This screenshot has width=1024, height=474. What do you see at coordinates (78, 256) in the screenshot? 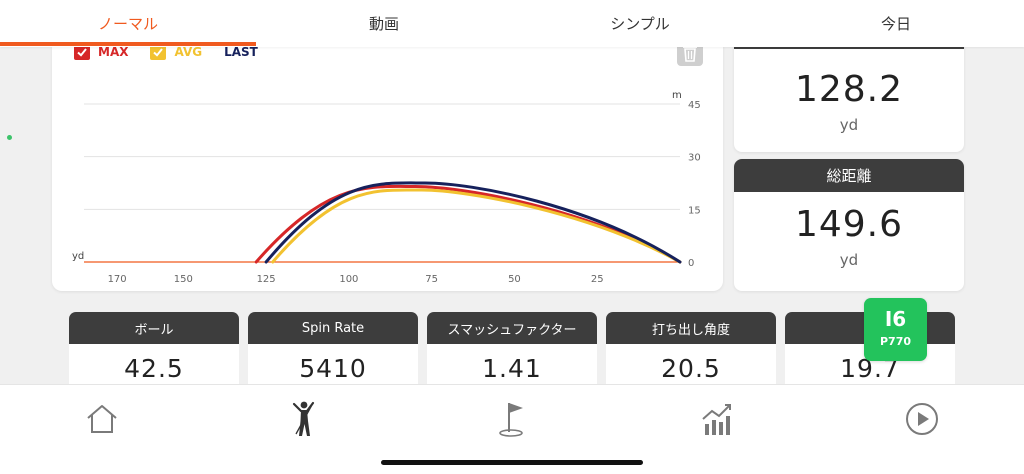
I see `x-axis-label: yd` at bounding box center [78, 256].